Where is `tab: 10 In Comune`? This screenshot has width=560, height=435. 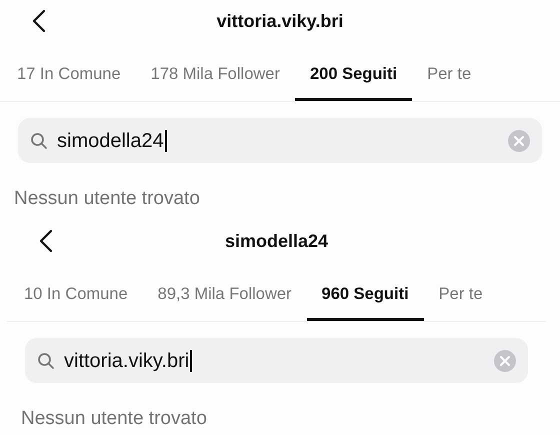 tab: 10 In Comune is located at coordinates (76, 291).